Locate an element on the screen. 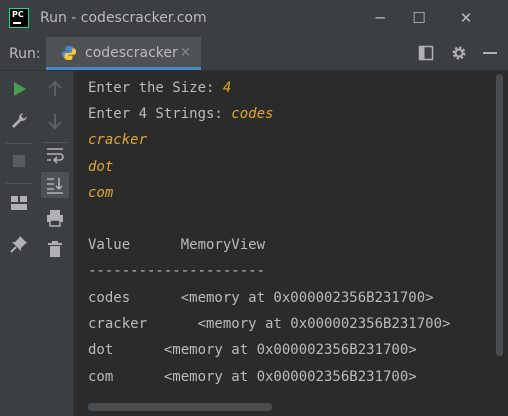 The height and width of the screenshot is (416, 508). console-line: Enter the Size: 4 is located at coordinates (160, 88).